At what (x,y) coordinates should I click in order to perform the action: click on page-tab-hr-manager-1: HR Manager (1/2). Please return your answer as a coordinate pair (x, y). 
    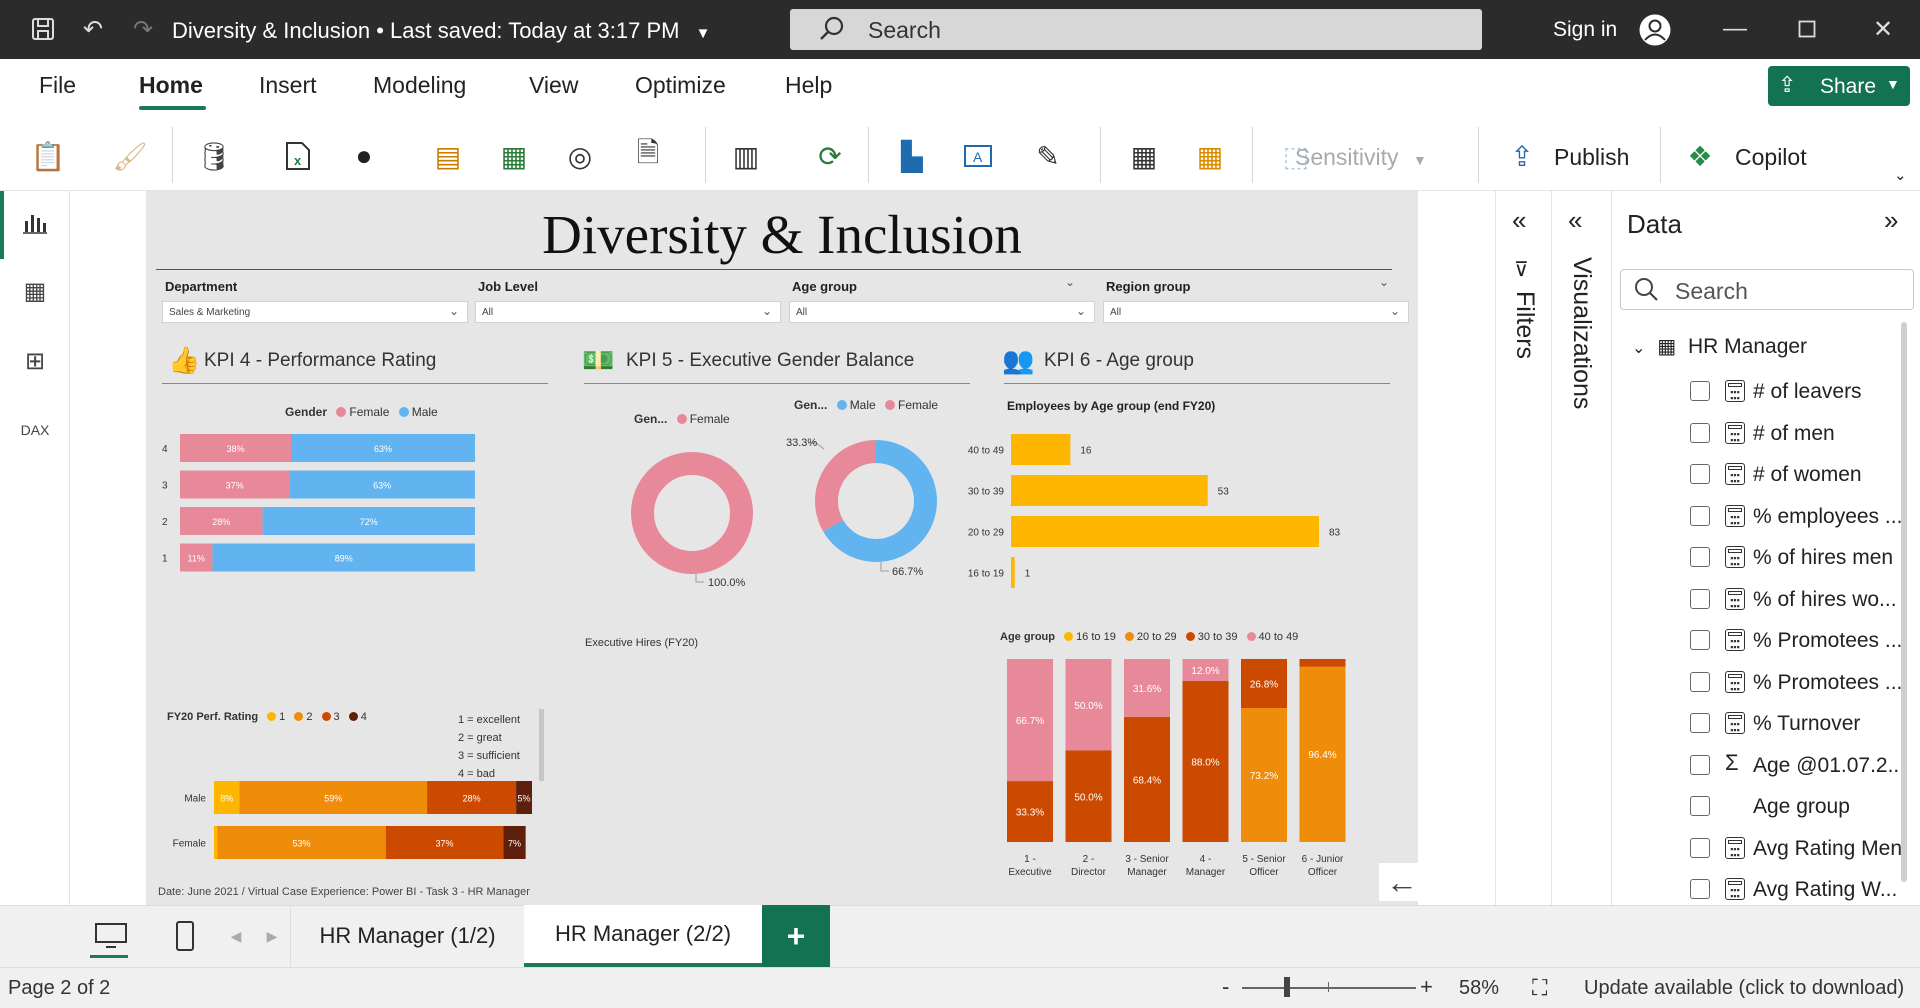
    Looking at the image, I should click on (407, 936).